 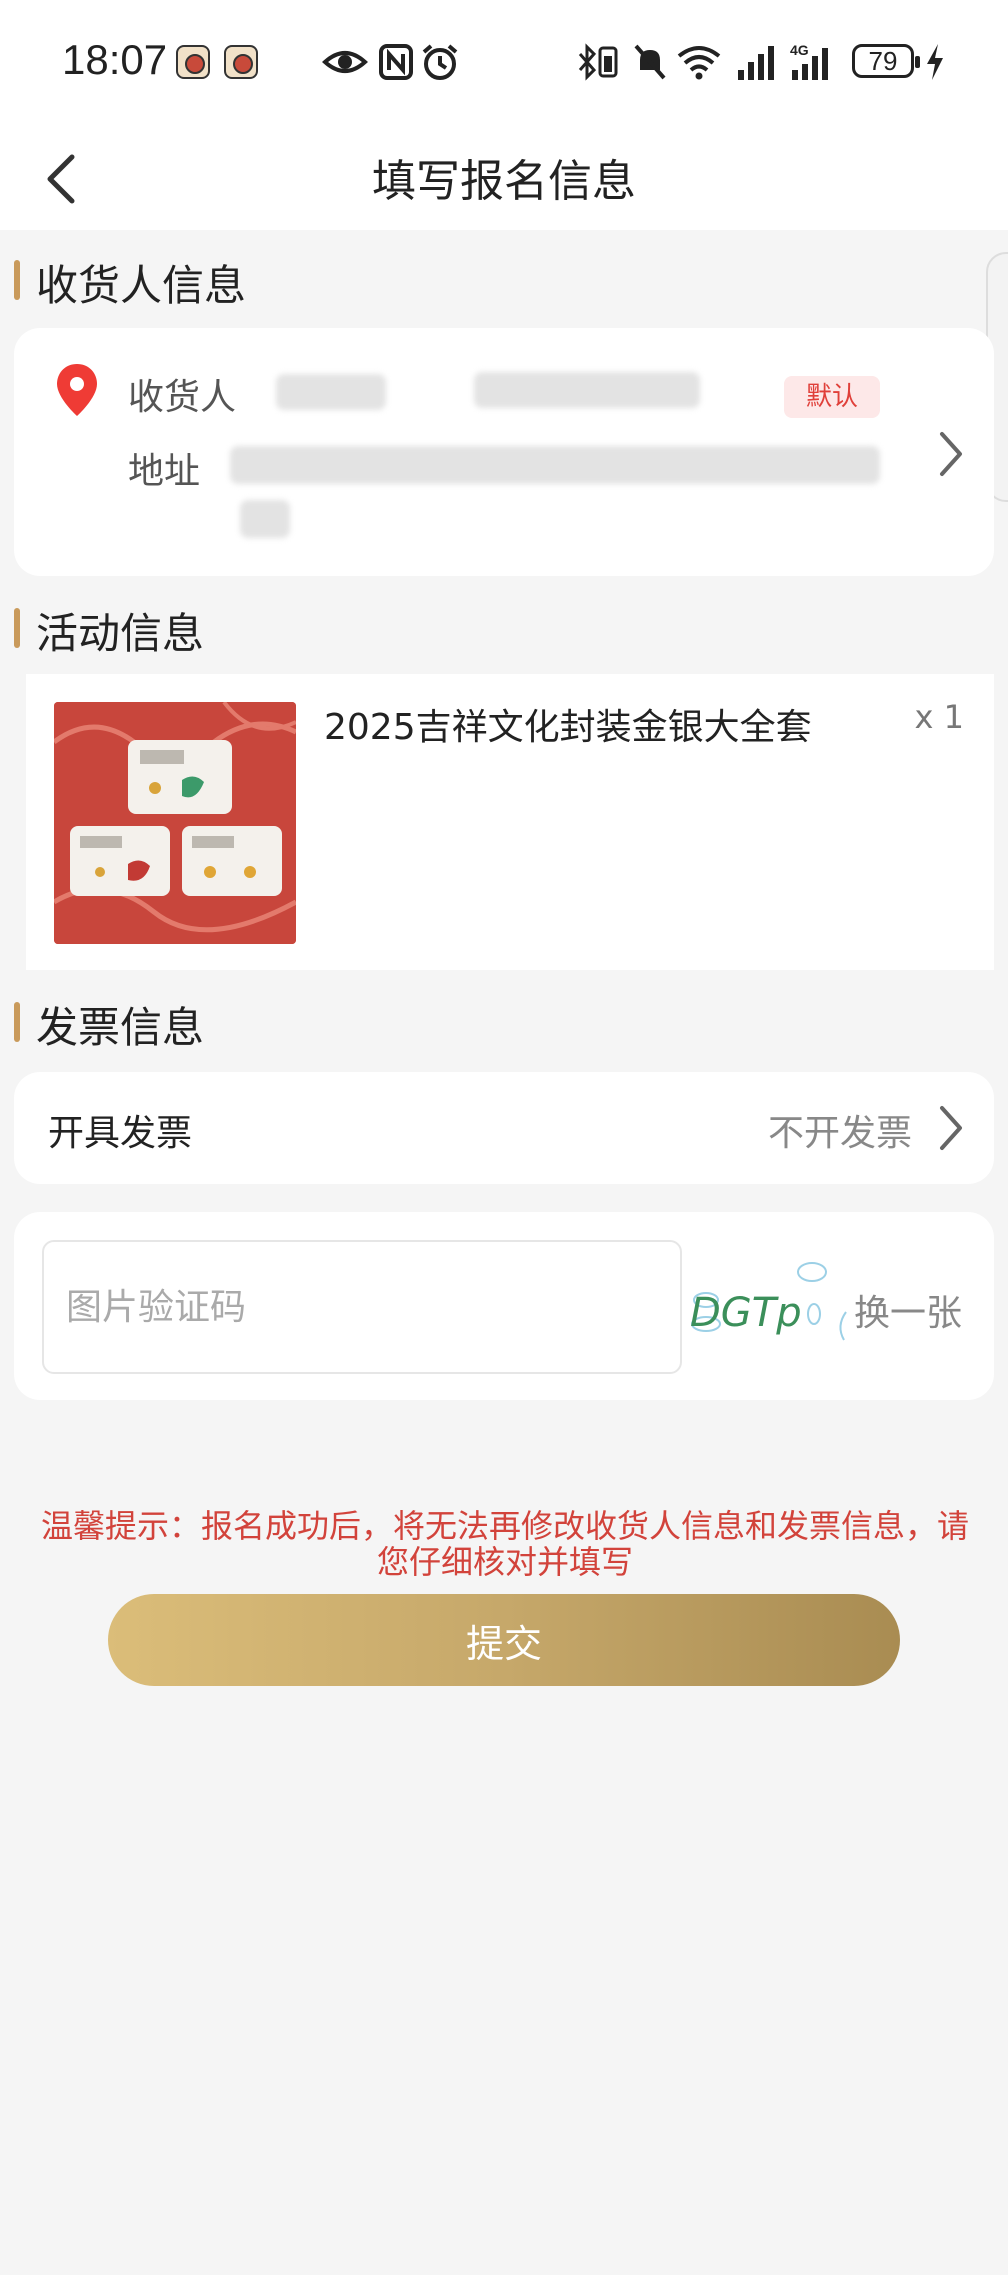 What do you see at coordinates (939, 717) in the screenshot?
I see `product-quantity: x 1` at bounding box center [939, 717].